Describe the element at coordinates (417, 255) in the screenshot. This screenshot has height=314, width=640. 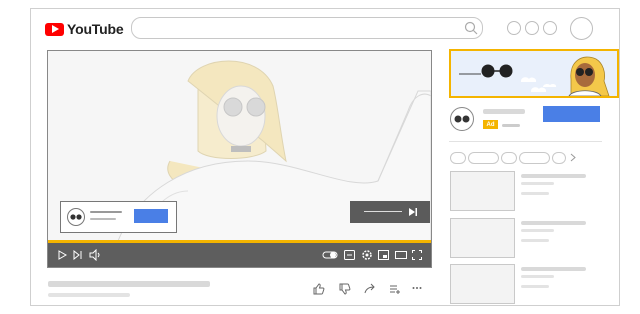
I see `fullscreen-icon` at that location.